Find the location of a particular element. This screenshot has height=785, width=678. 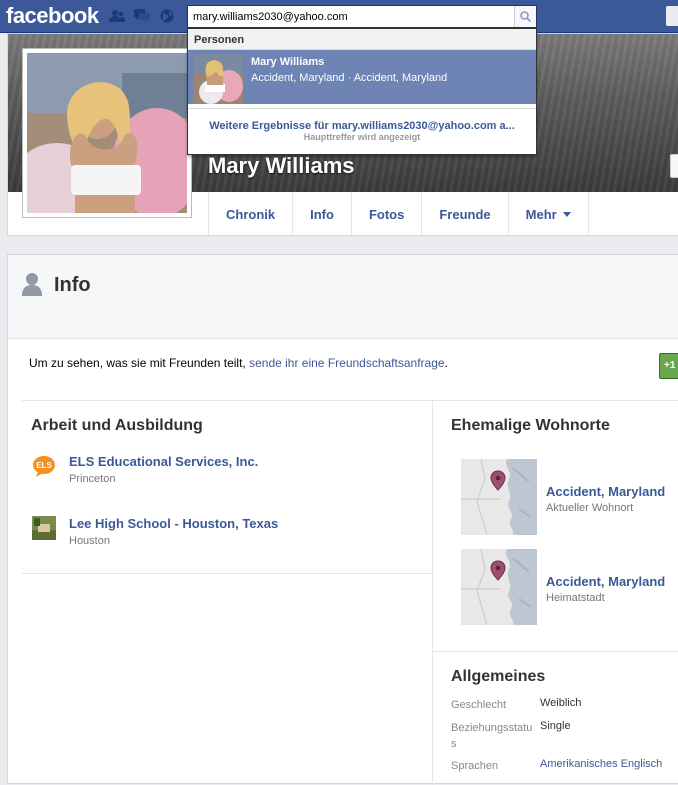

profile-tabs: Chronik Info Fotos Freunde Mehr is located at coordinates (398, 214).